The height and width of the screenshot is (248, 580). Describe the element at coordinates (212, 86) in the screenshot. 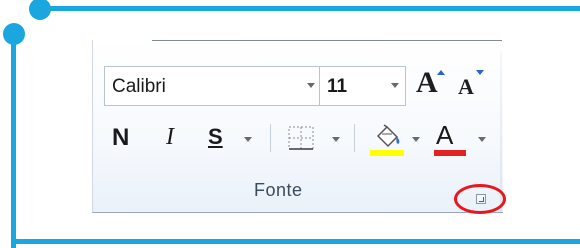

I see `font-name-combobox: Calibri` at that location.